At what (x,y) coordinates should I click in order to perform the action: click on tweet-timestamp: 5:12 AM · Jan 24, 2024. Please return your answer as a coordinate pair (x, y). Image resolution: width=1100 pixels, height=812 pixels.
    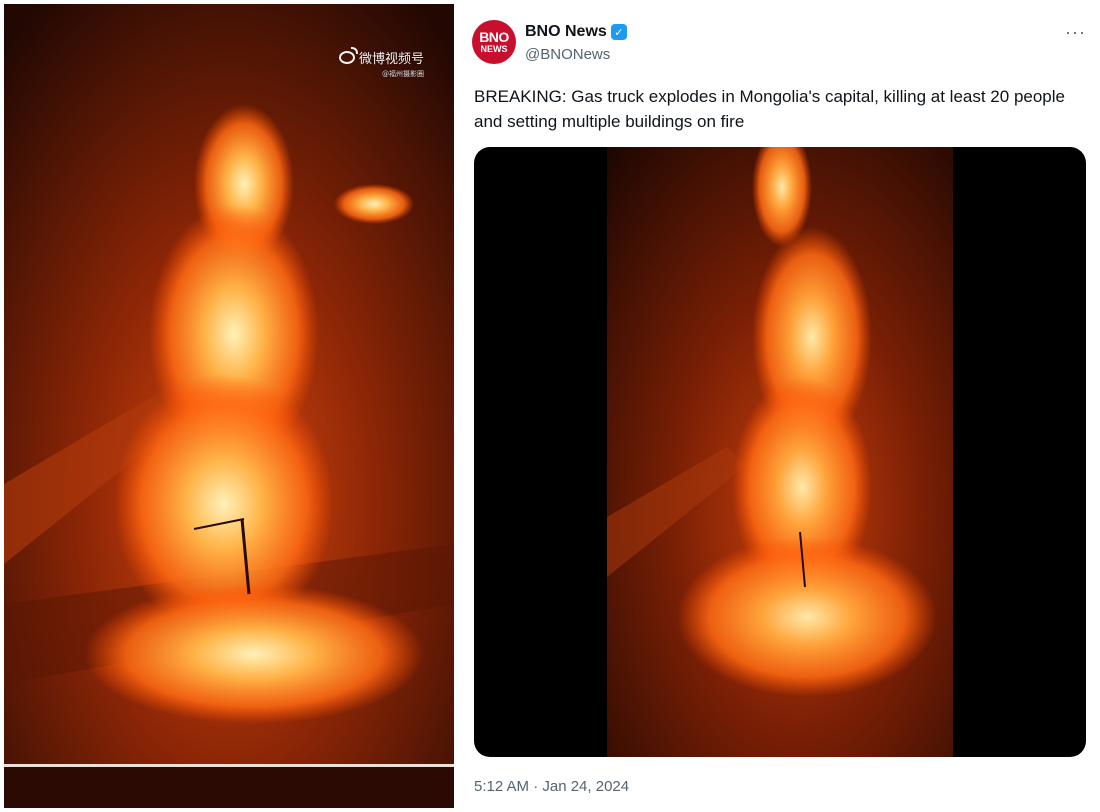
    Looking at the image, I should click on (551, 786).